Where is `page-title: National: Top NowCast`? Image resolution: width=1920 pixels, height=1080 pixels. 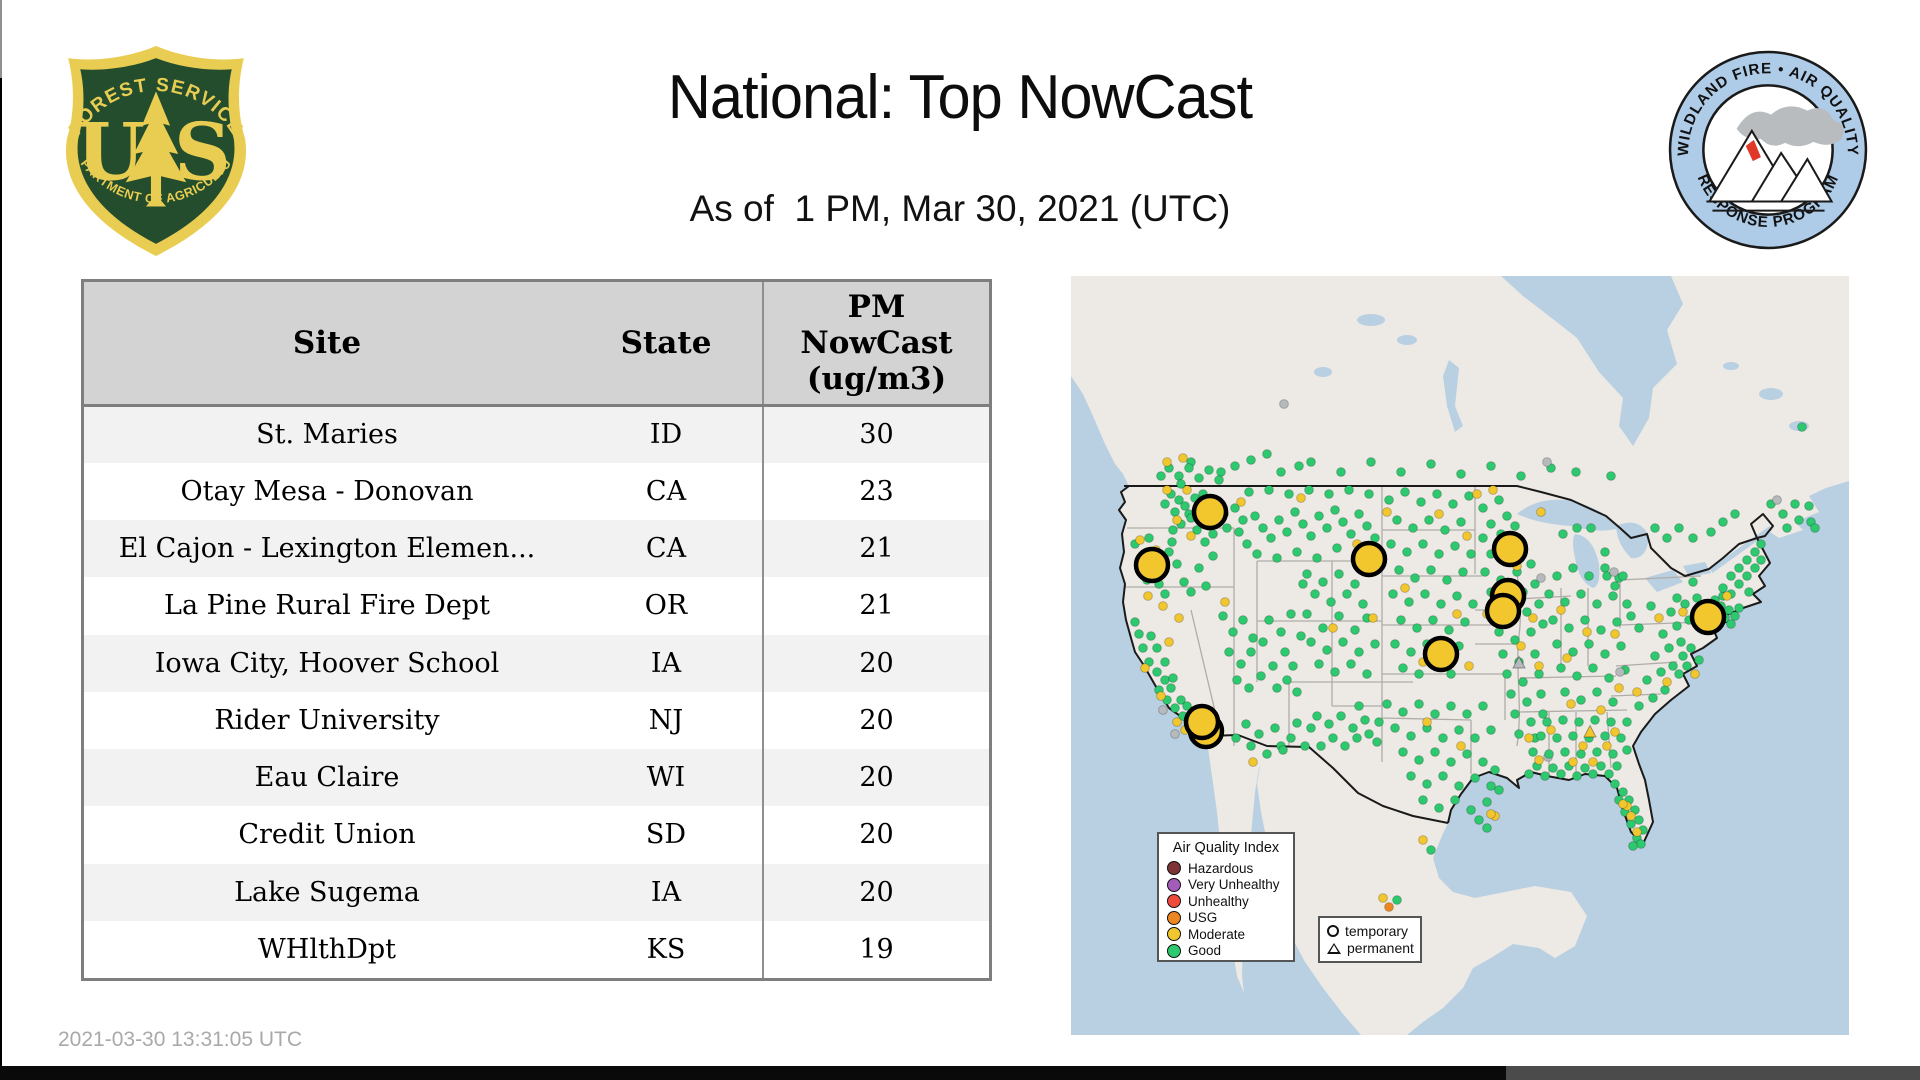
page-title: National: Top NowCast is located at coordinates (960, 97).